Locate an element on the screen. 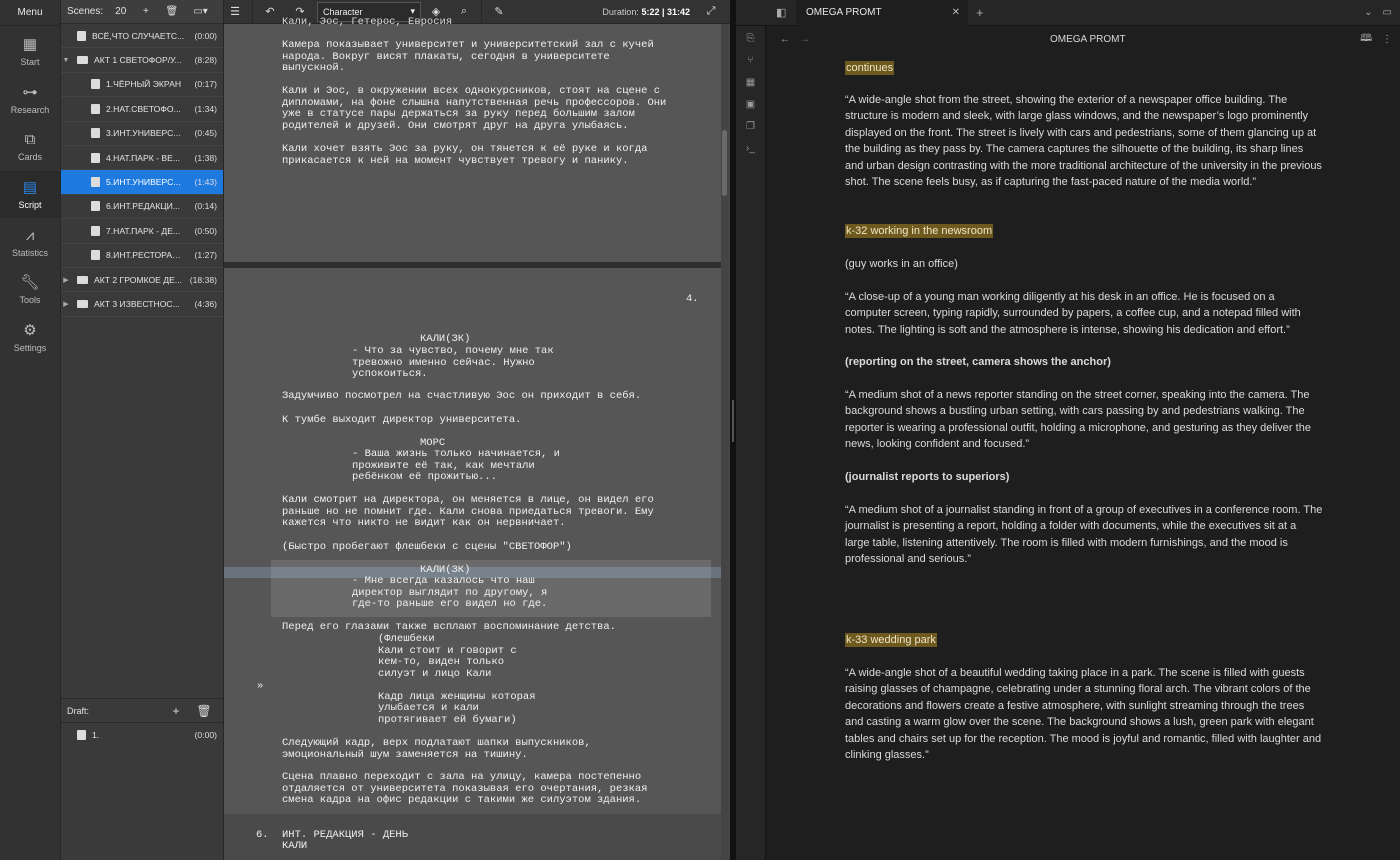 This screenshot has height=860, width=1400. editor-scroll-thumb is located at coordinates (724, 163).